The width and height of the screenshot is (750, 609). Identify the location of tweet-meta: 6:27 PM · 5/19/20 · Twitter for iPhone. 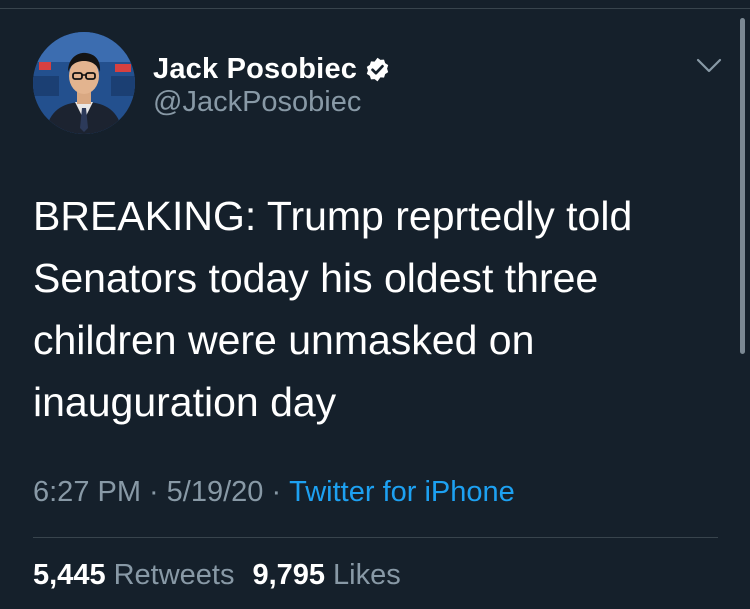
(274, 492).